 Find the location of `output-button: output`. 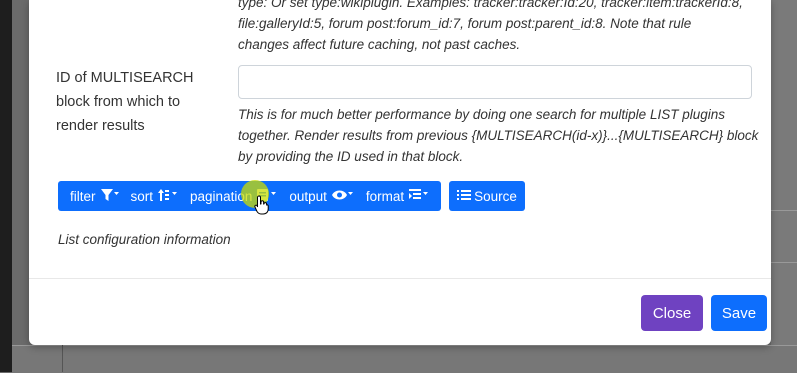

output-button: output is located at coordinates (321, 196).